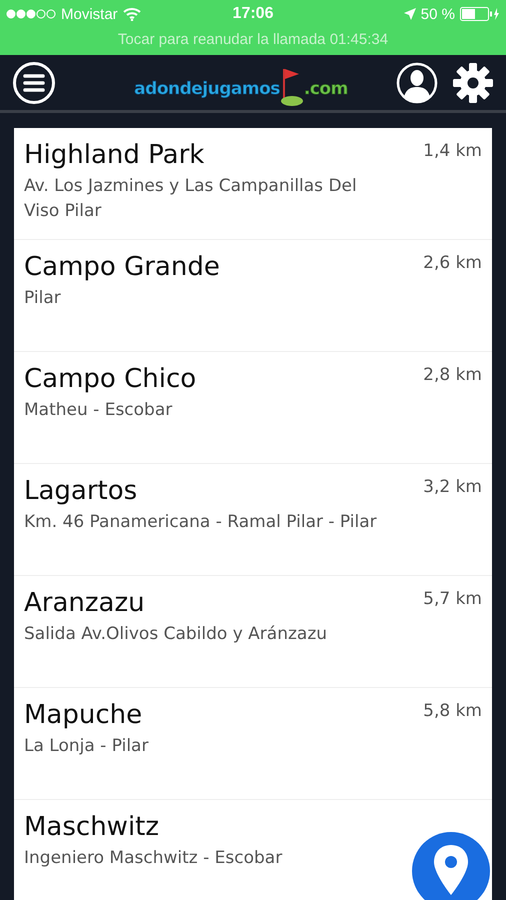 The width and height of the screenshot is (506, 900). Describe the element at coordinates (201, 522) in the screenshot. I see `course-address: Km. 46 Panamericana - Ramal Pilar - Pilar` at that location.